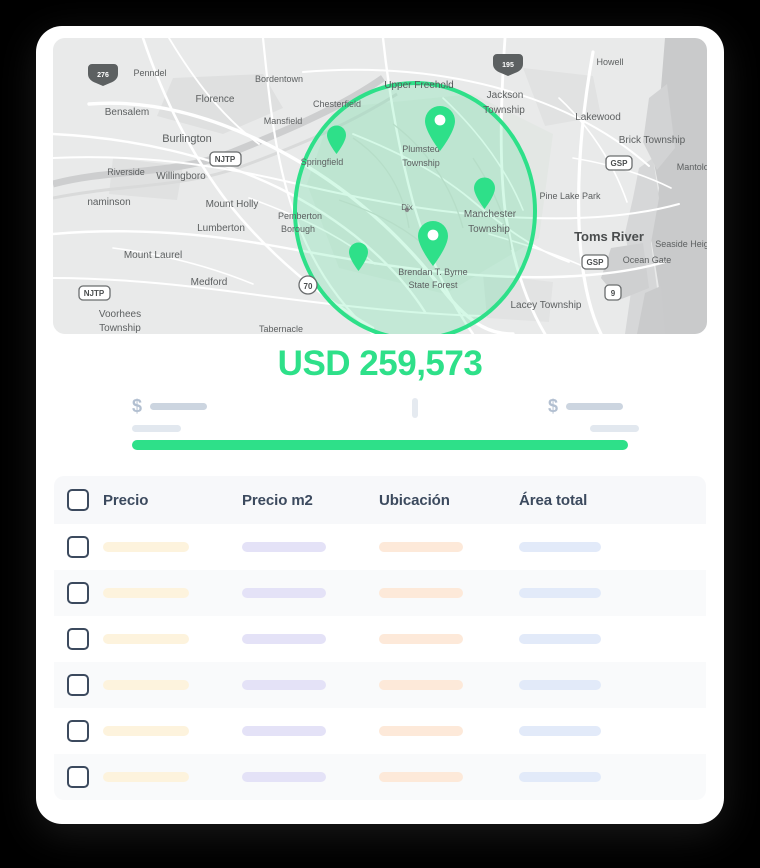 This screenshot has height=868, width=760. I want to click on price-headline: USD 259,573, so click(380, 363).